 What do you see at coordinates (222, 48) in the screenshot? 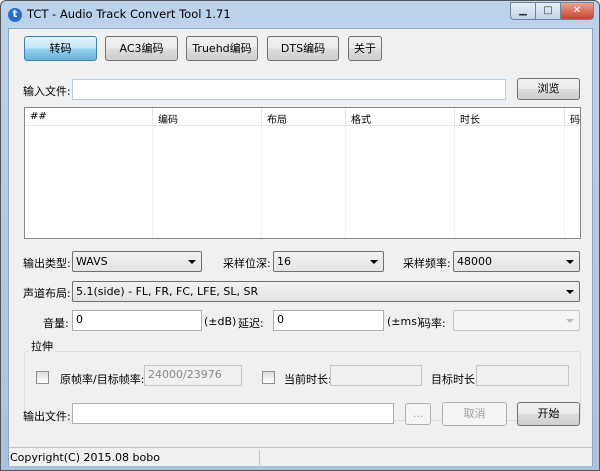
I see `tab-truehd-encode: Truehd编码` at bounding box center [222, 48].